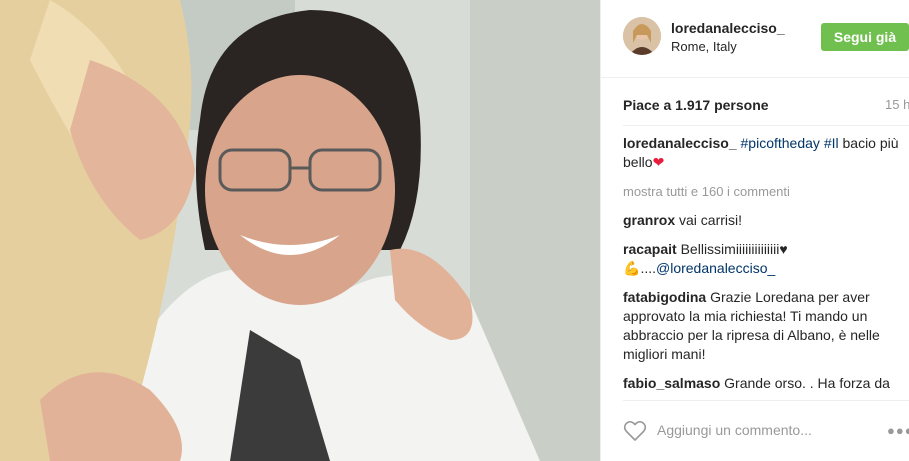 Image resolution: width=909 pixels, height=461 pixels. Describe the element at coordinates (715, 268) in the screenshot. I see `mention-link: @loredanalecciso_` at that location.